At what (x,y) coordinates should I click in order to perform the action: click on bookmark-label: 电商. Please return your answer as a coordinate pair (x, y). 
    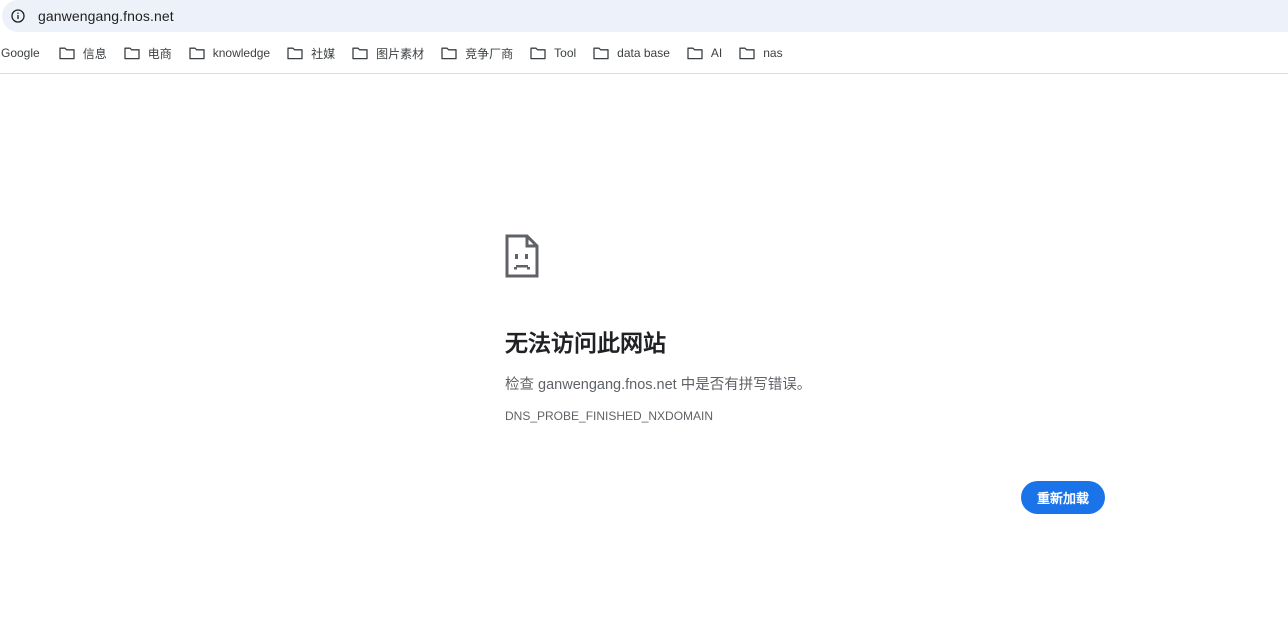
    Looking at the image, I should click on (159, 53).